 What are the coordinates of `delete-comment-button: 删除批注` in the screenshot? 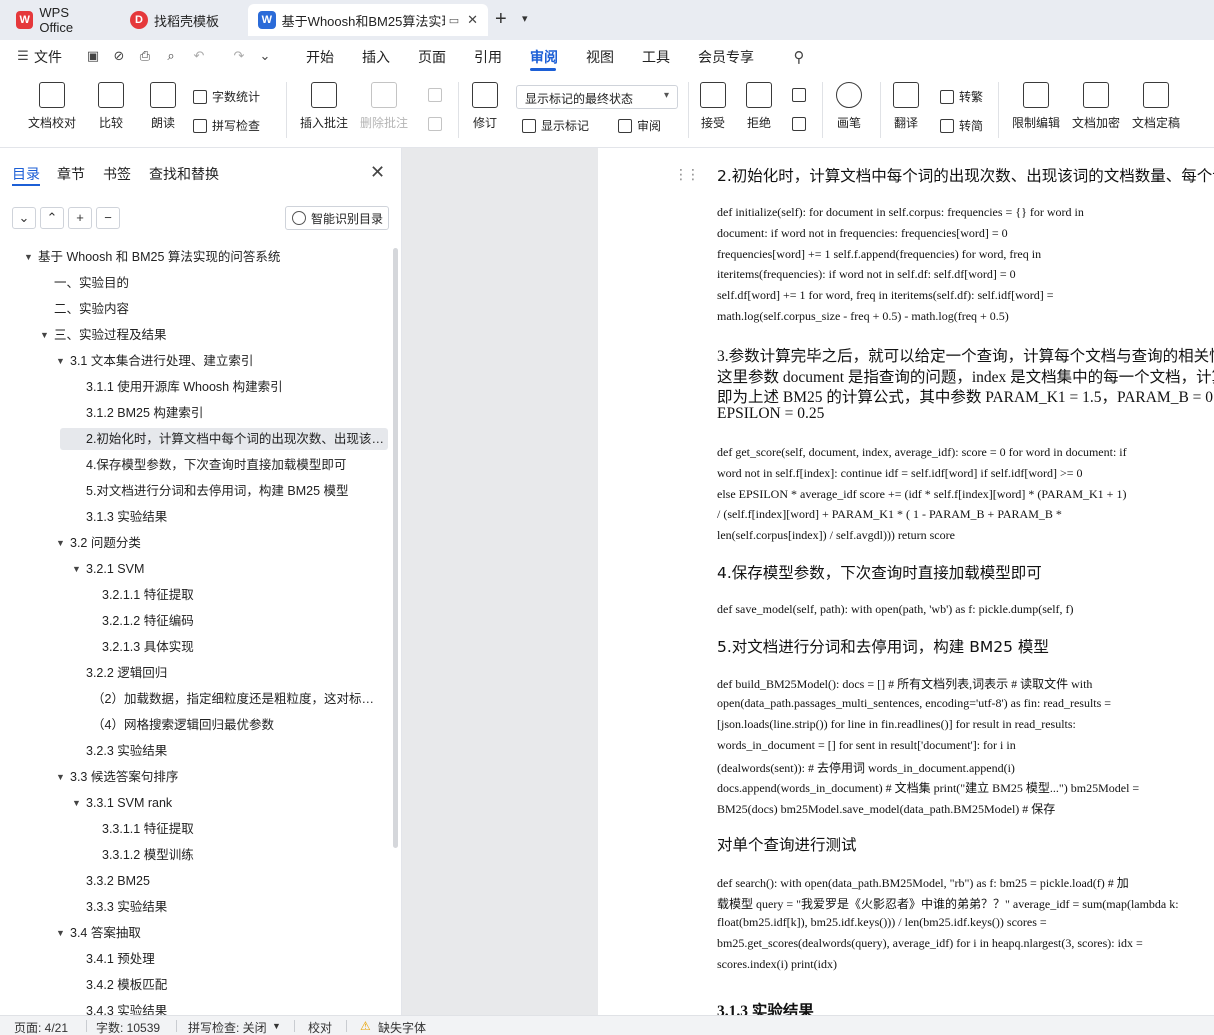 It's located at (384, 106).